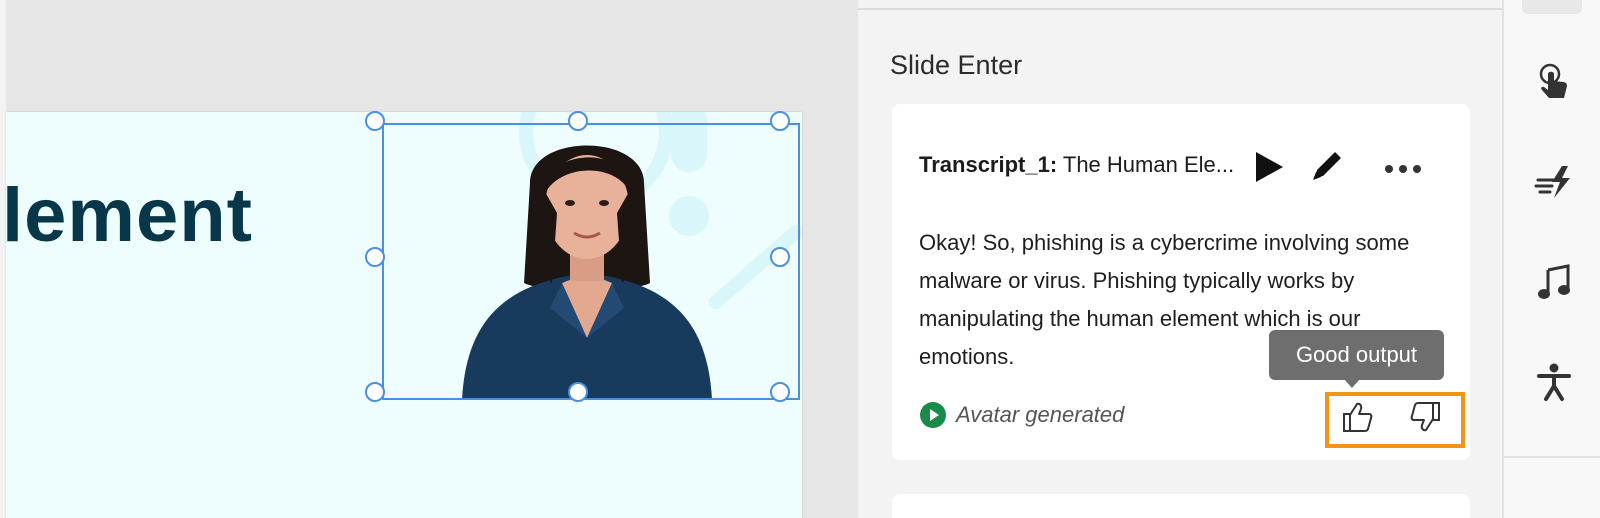  What do you see at coordinates (1554, 282) in the screenshot?
I see `music-note-icon` at bounding box center [1554, 282].